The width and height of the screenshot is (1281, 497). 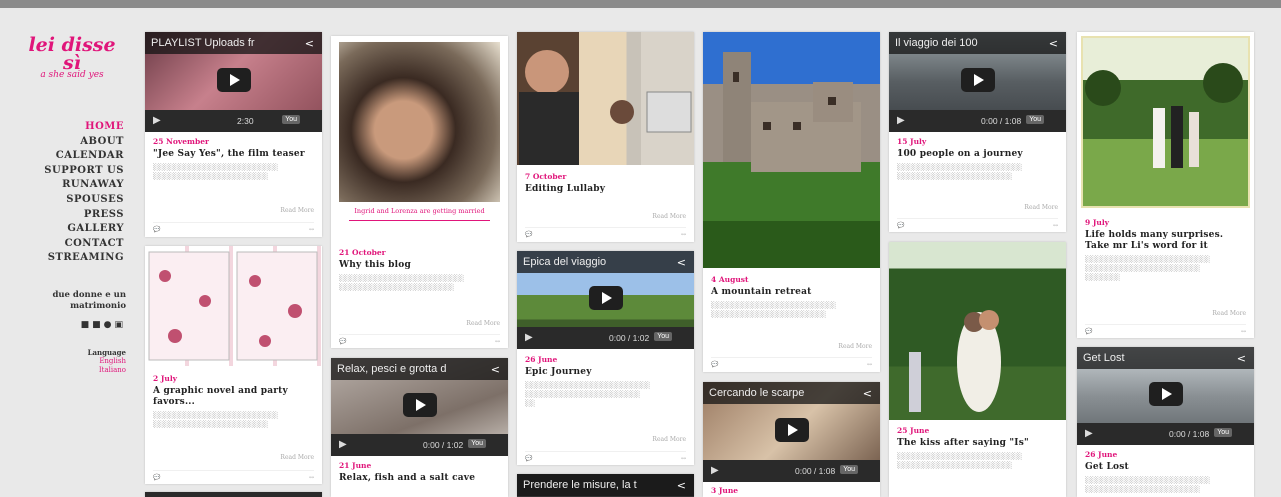 I want to click on language-italiano-link: Italiano, so click(x=72, y=370).